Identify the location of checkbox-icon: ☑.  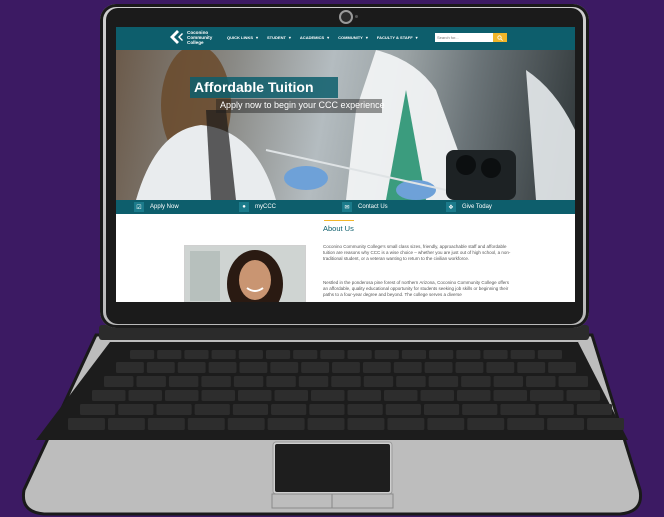
(139, 207).